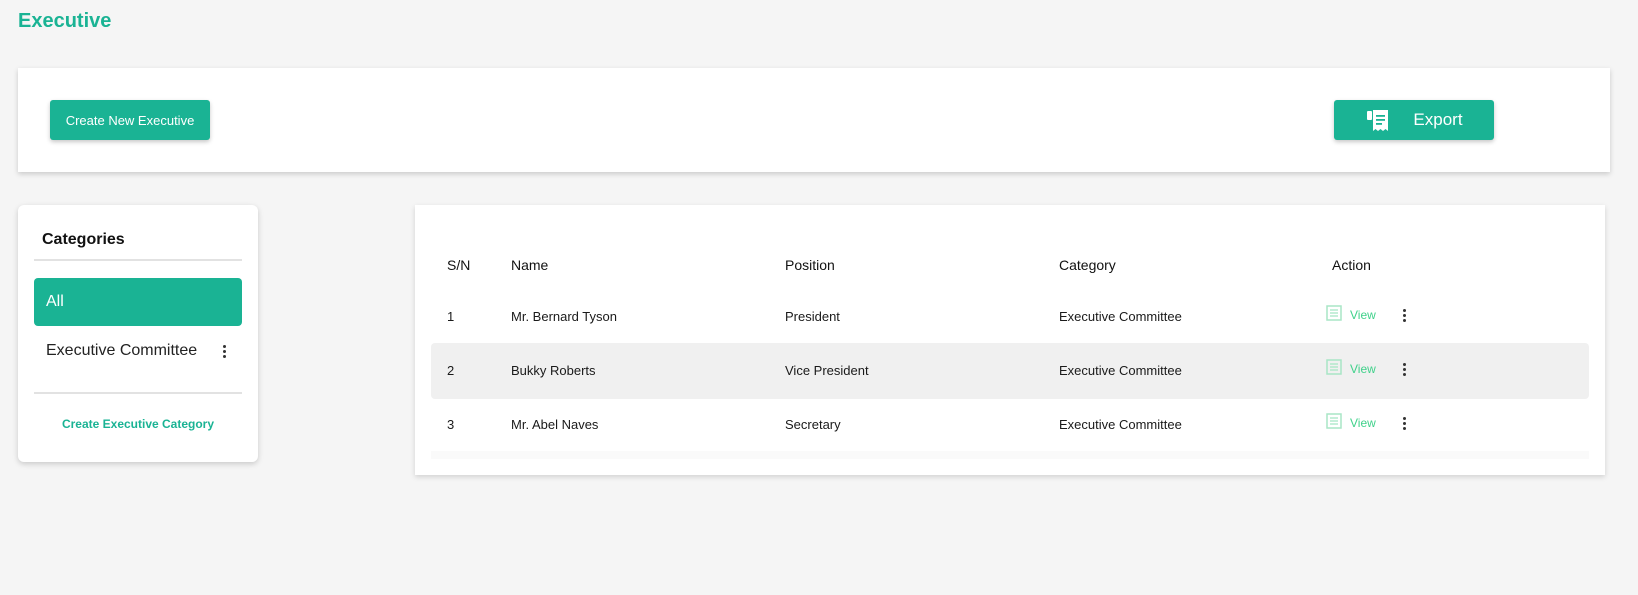 The height and width of the screenshot is (595, 1638). I want to click on cell-name: Bukky Roberts, so click(553, 370).